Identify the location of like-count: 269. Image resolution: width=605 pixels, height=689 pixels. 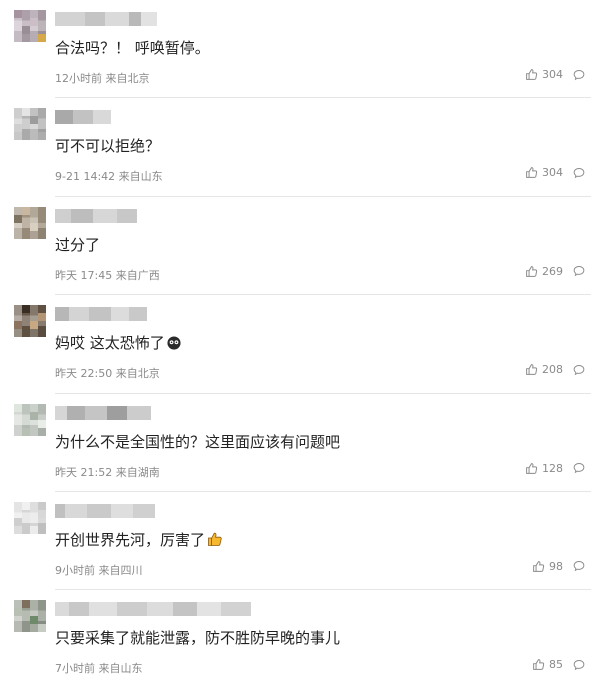
(552, 271).